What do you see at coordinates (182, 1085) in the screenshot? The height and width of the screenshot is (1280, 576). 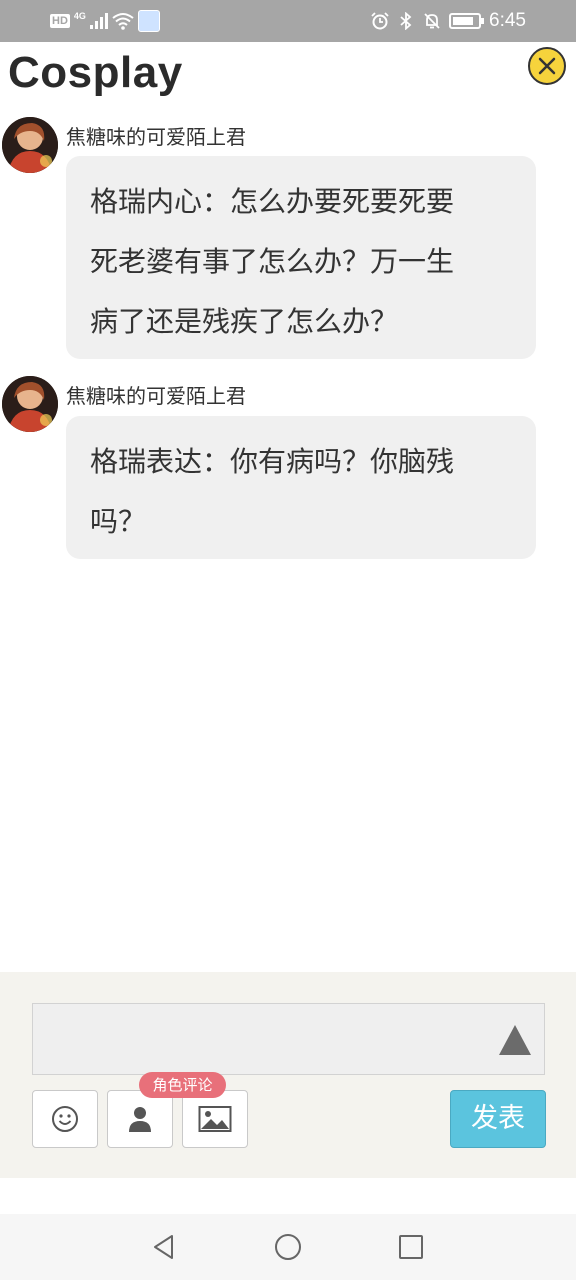 I see `role-comment-badge: 角色评论` at bounding box center [182, 1085].